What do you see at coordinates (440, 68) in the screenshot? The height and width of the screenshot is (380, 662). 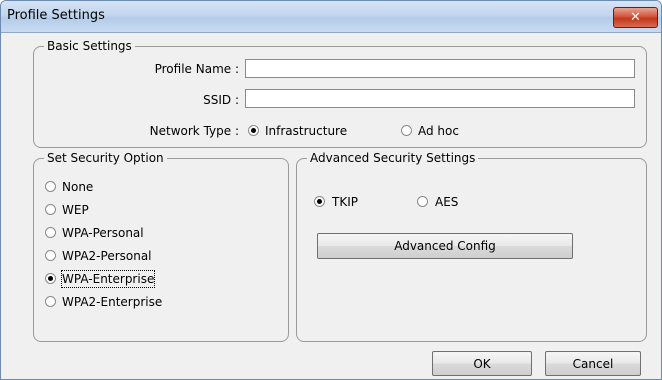 I see `profile-name-input` at bounding box center [440, 68].